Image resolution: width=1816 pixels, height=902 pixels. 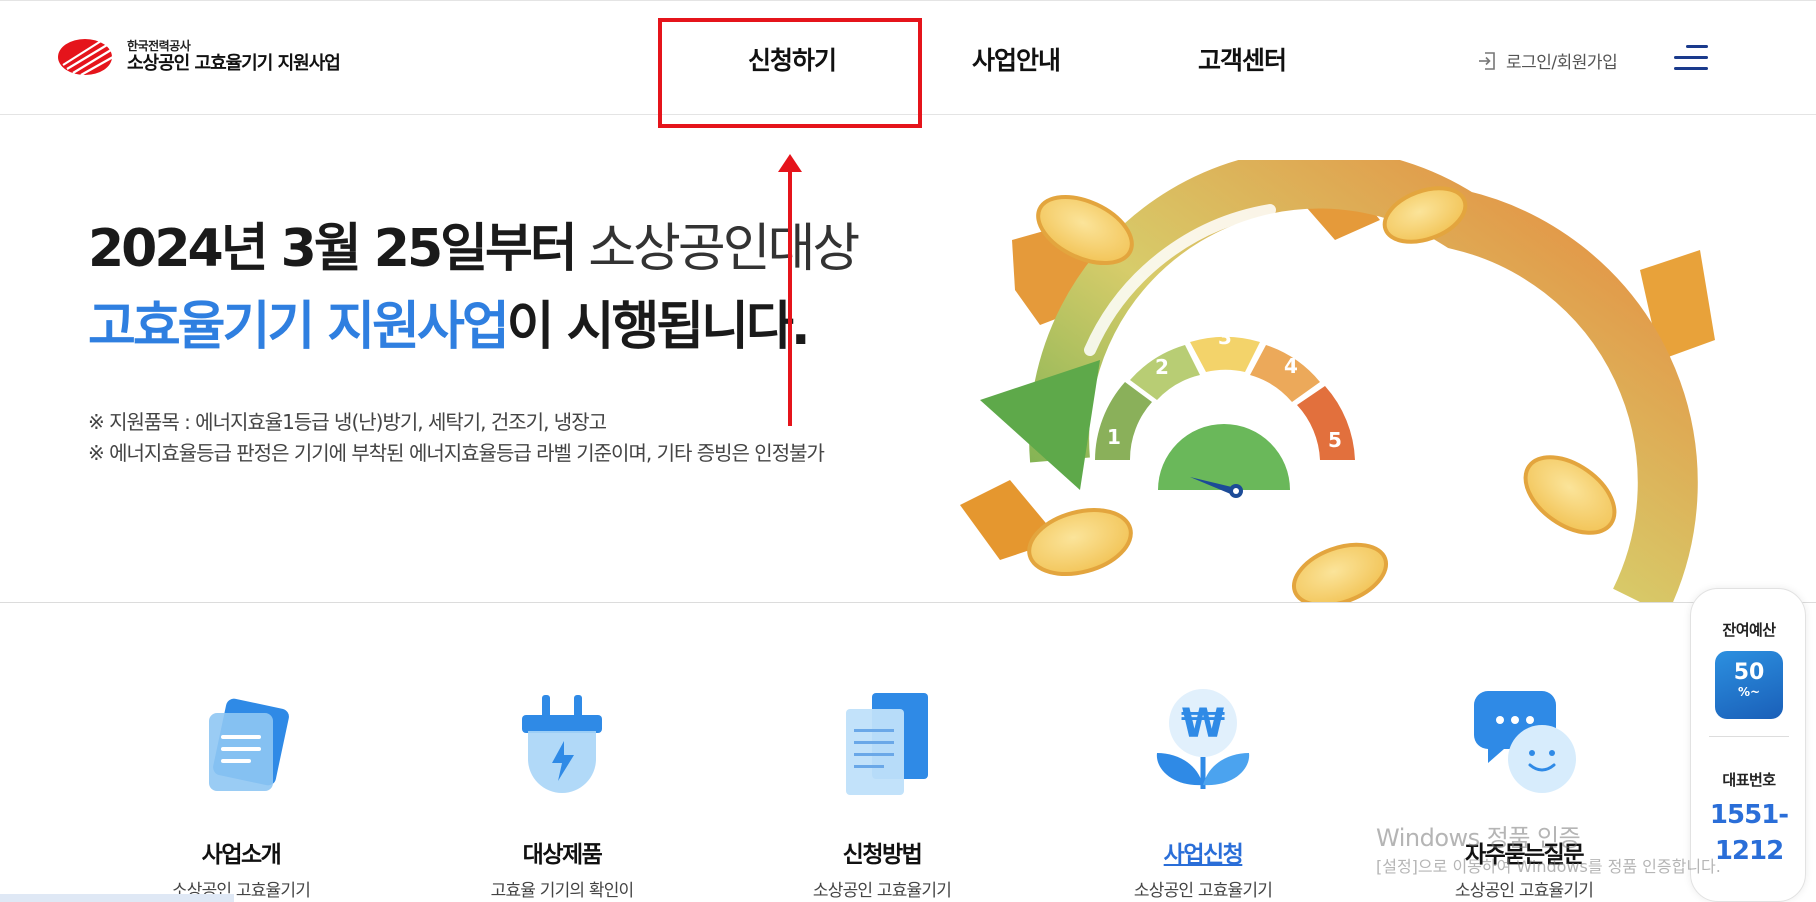 What do you see at coordinates (241, 793) in the screenshot?
I see `quick-link-about: 사업소개 소상공인 고효율기기` at bounding box center [241, 793].